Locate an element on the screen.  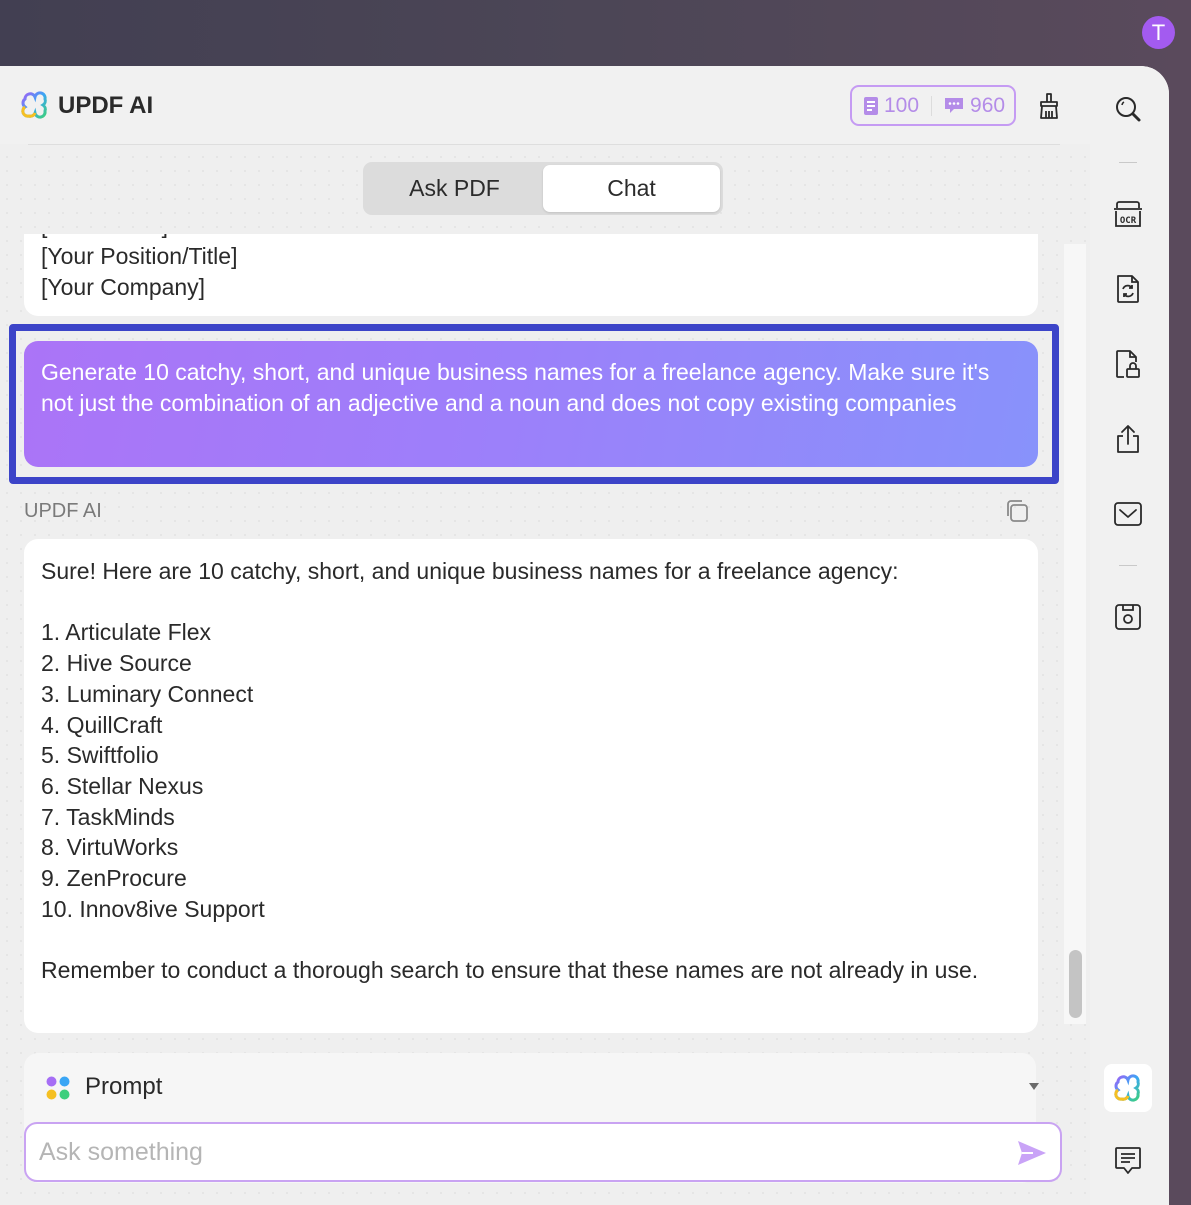
tab-chat: Chat is located at coordinates (631, 188).